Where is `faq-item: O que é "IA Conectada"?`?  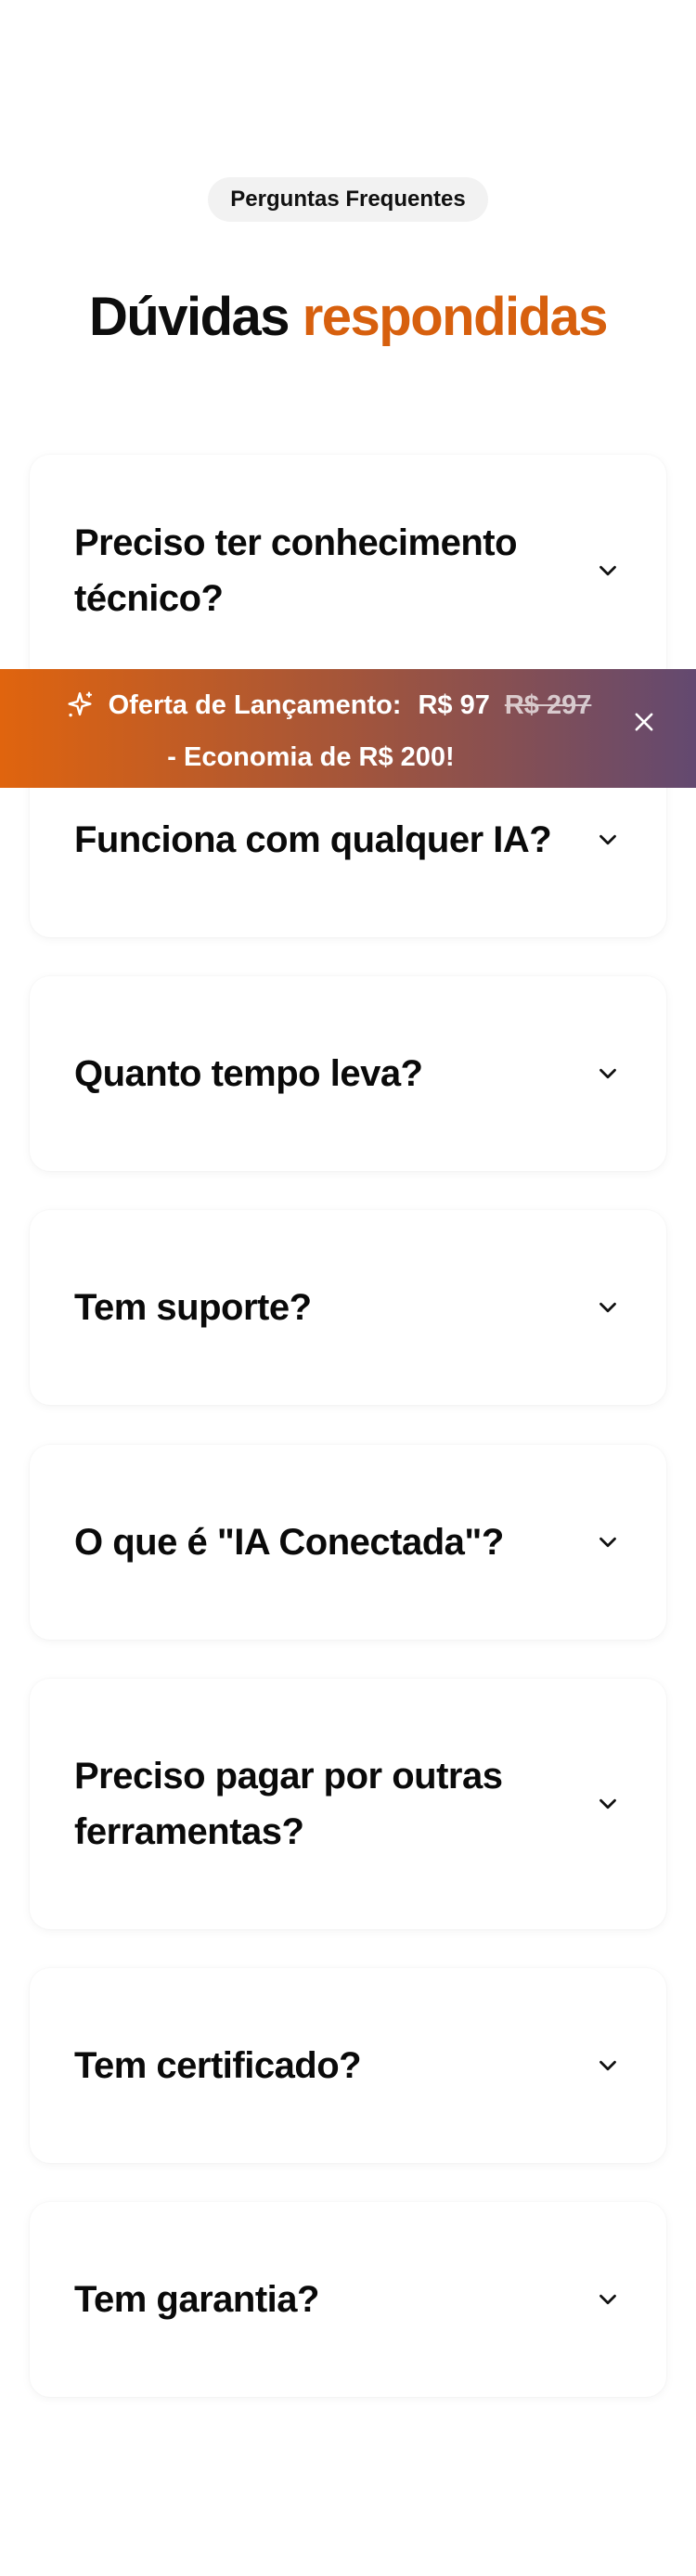 faq-item: O que é "IA Conectada"? is located at coordinates (348, 1542).